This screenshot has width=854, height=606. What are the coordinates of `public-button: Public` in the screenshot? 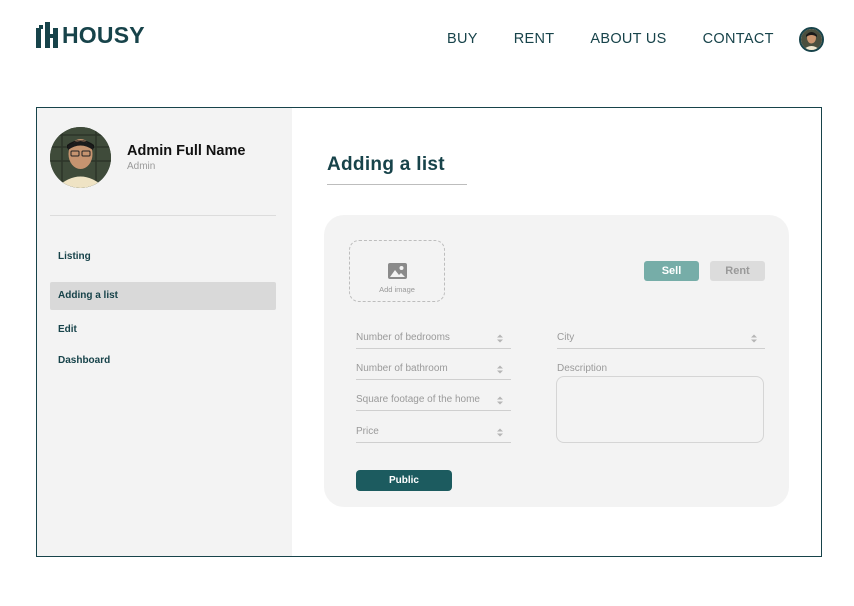 It's located at (404, 480).